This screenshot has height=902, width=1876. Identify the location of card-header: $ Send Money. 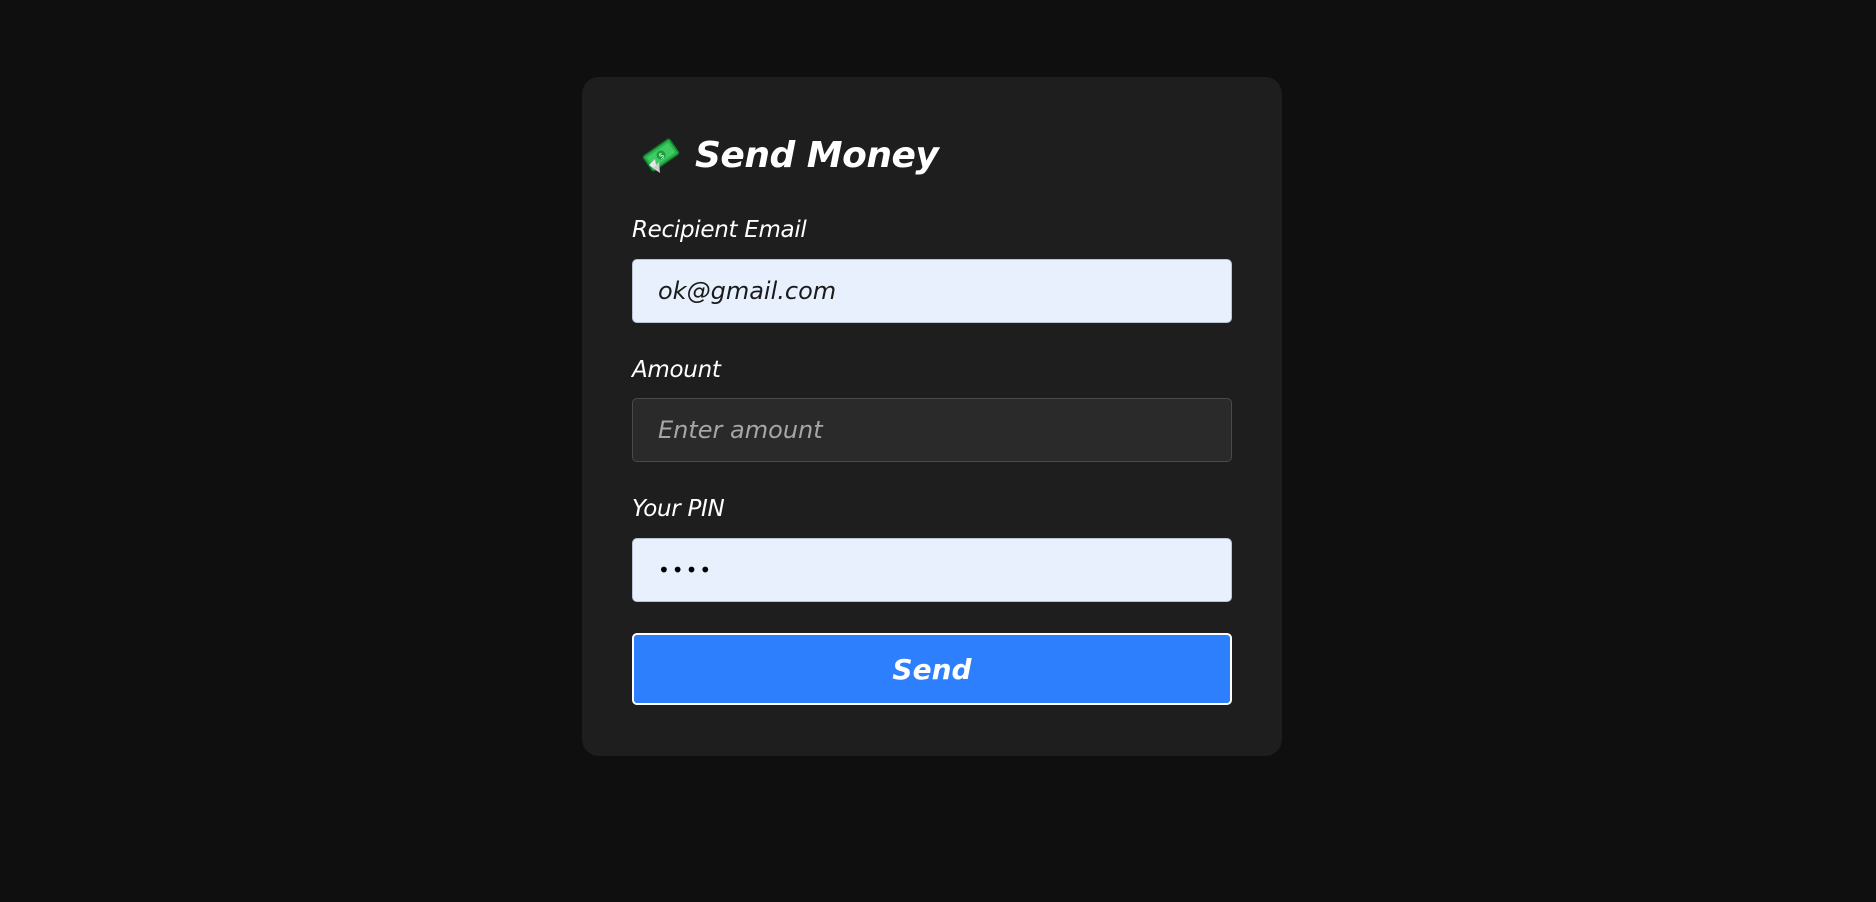
(790, 155).